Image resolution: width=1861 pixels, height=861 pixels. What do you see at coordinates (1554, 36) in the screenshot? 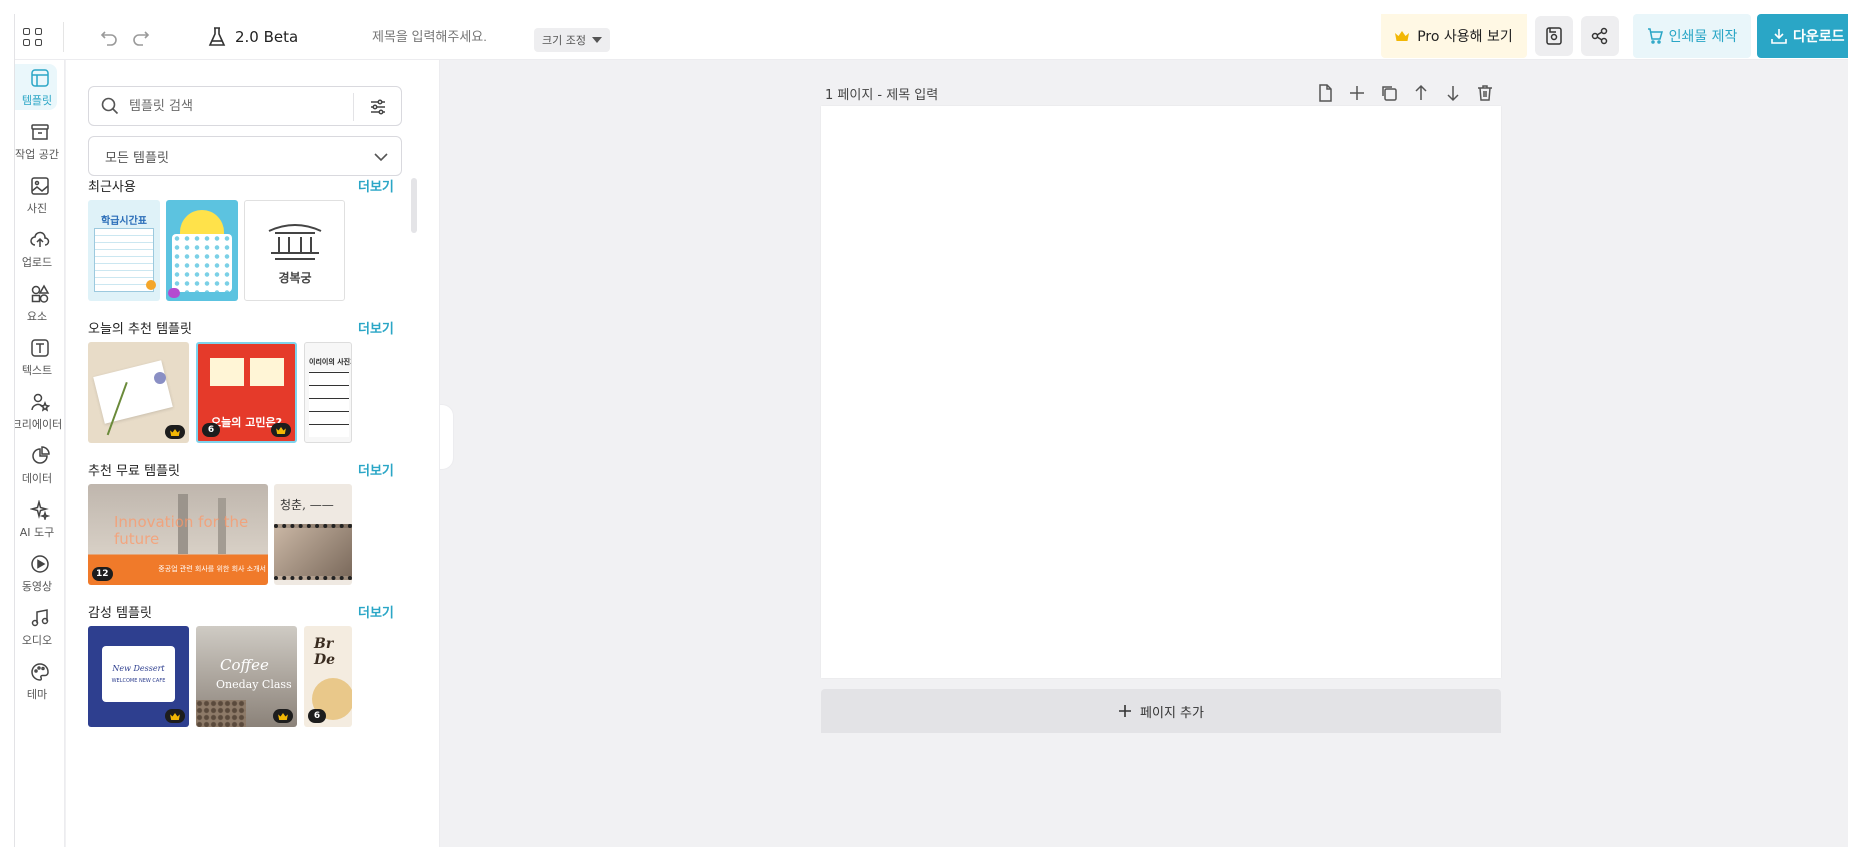
I see `save-button` at bounding box center [1554, 36].